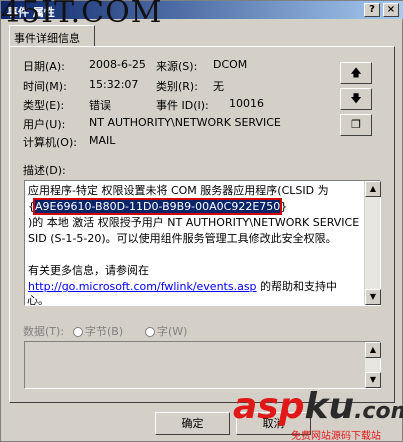 This screenshot has width=403, height=442. I want to click on source-label: 来源(S):, so click(177, 66).